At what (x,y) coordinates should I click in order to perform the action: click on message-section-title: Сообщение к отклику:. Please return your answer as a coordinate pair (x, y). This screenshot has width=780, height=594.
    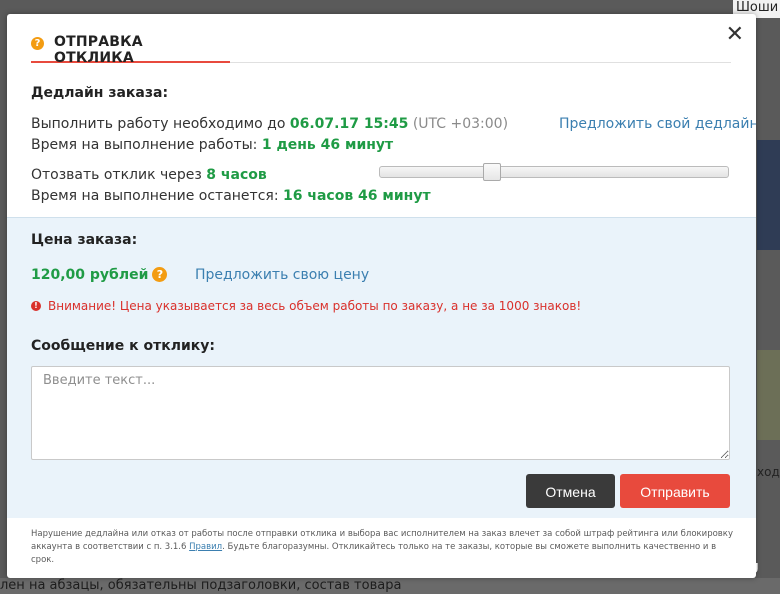
    Looking at the image, I should click on (123, 346).